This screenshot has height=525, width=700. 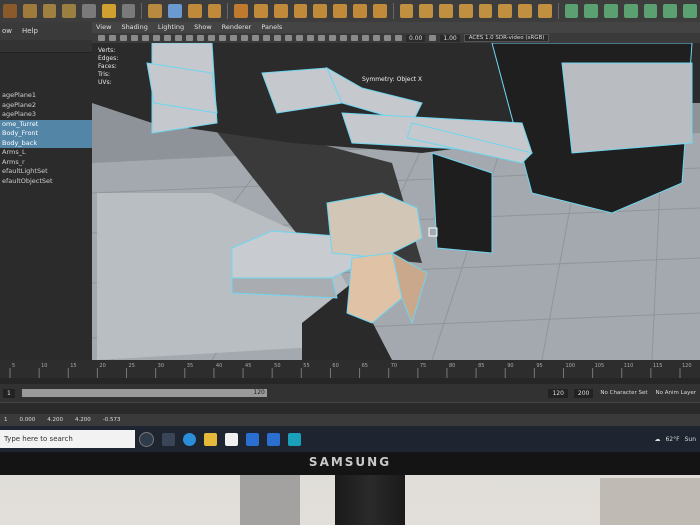 I want to click on maya-icon, so click(x=294, y=439).